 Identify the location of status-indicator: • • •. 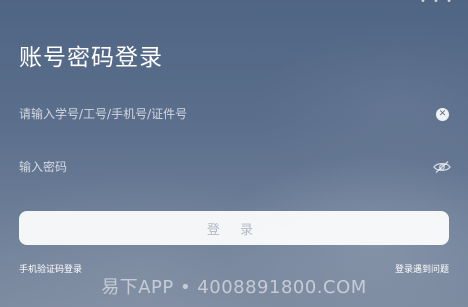
(436, 3).